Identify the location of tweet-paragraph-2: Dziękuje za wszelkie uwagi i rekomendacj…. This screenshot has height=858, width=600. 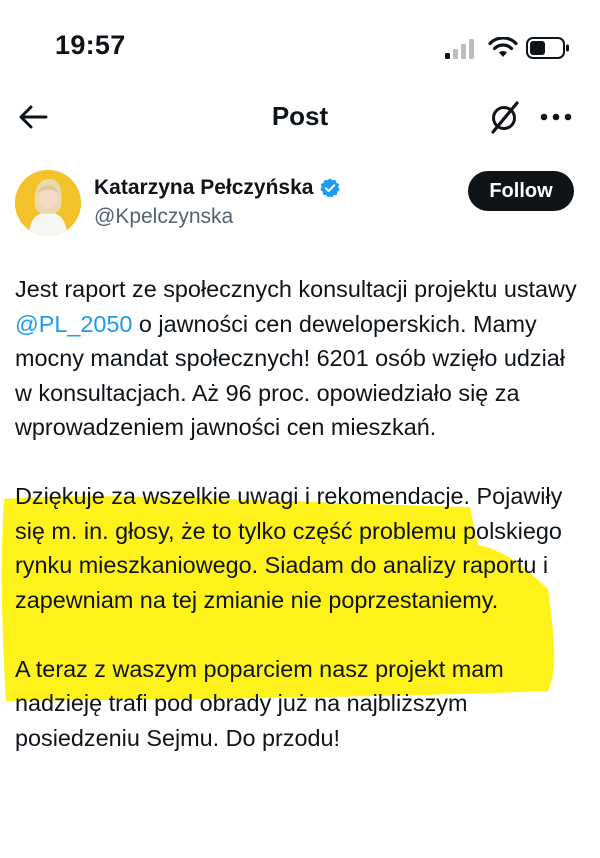
(289, 548).